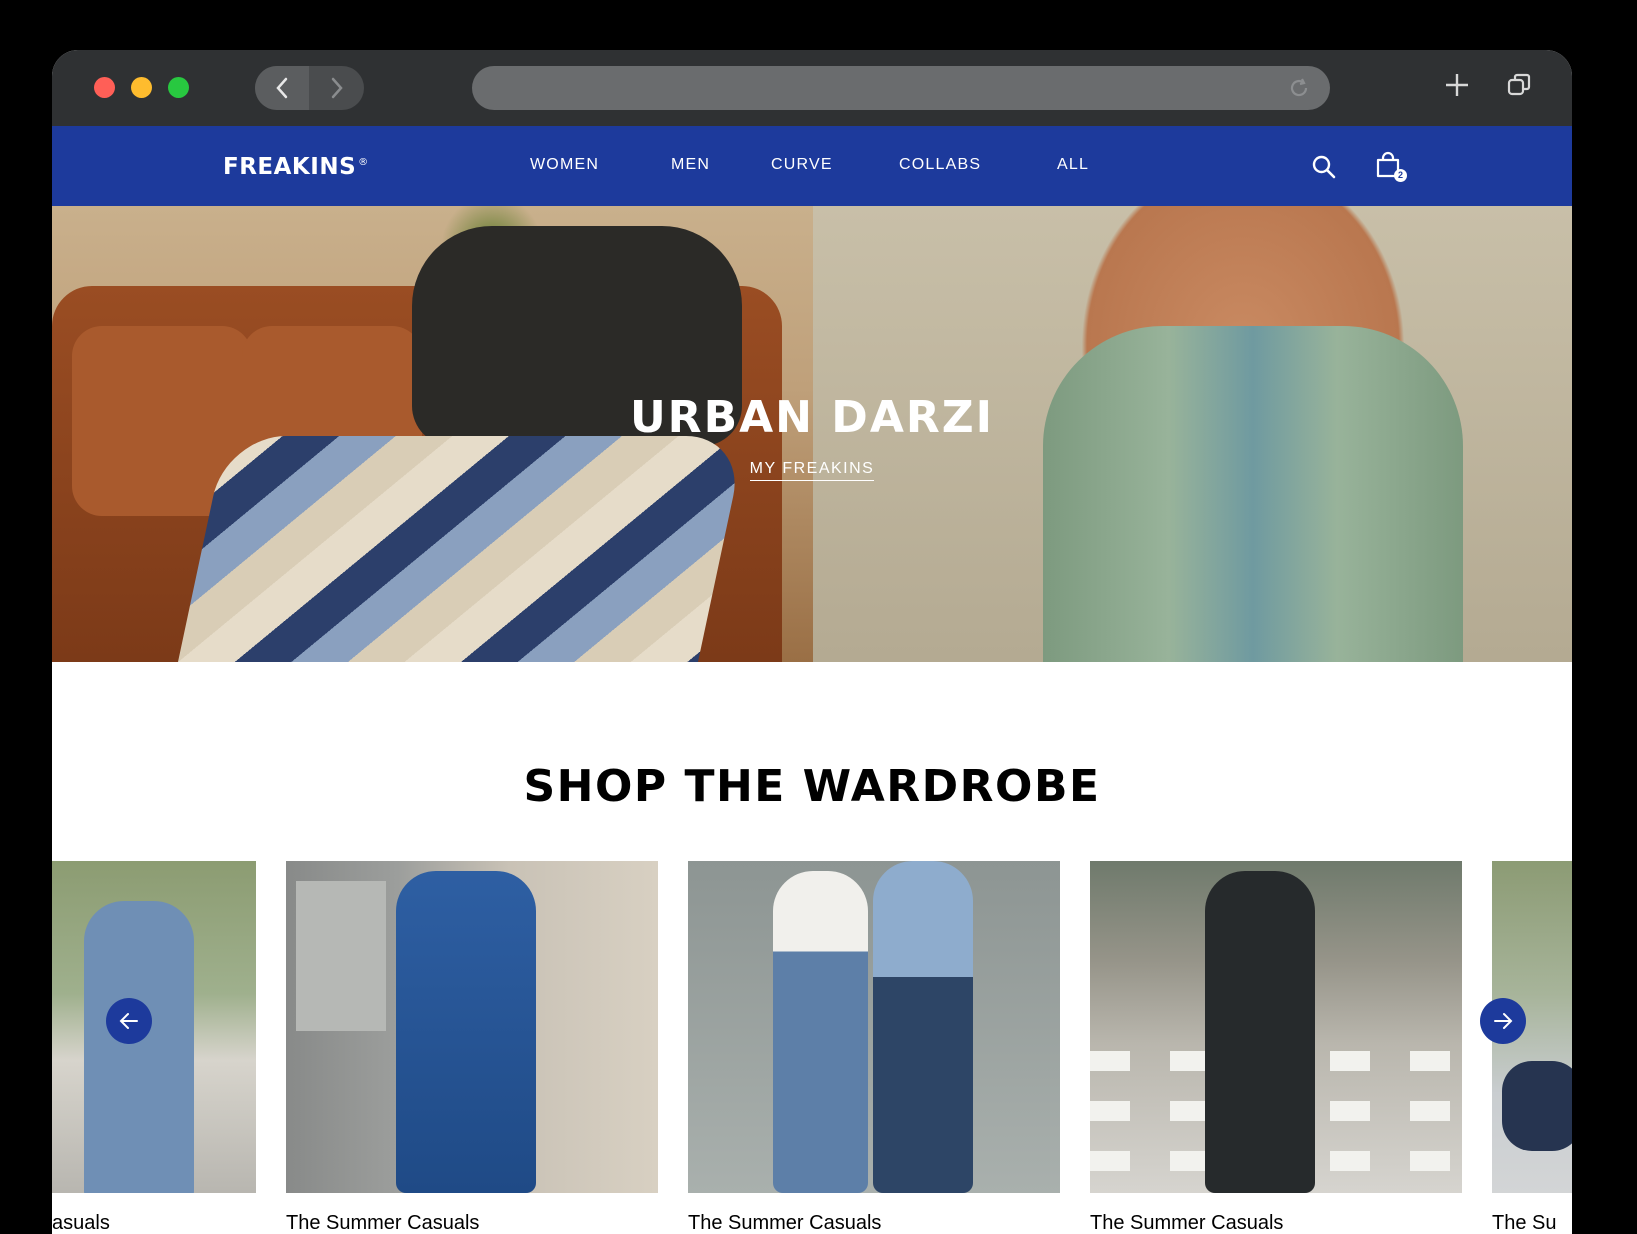 The image size is (1637, 1234). What do you see at coordinates (1457, 85) in the screenshot?
I see `plus-icon` at bounding box center [1457, 85].